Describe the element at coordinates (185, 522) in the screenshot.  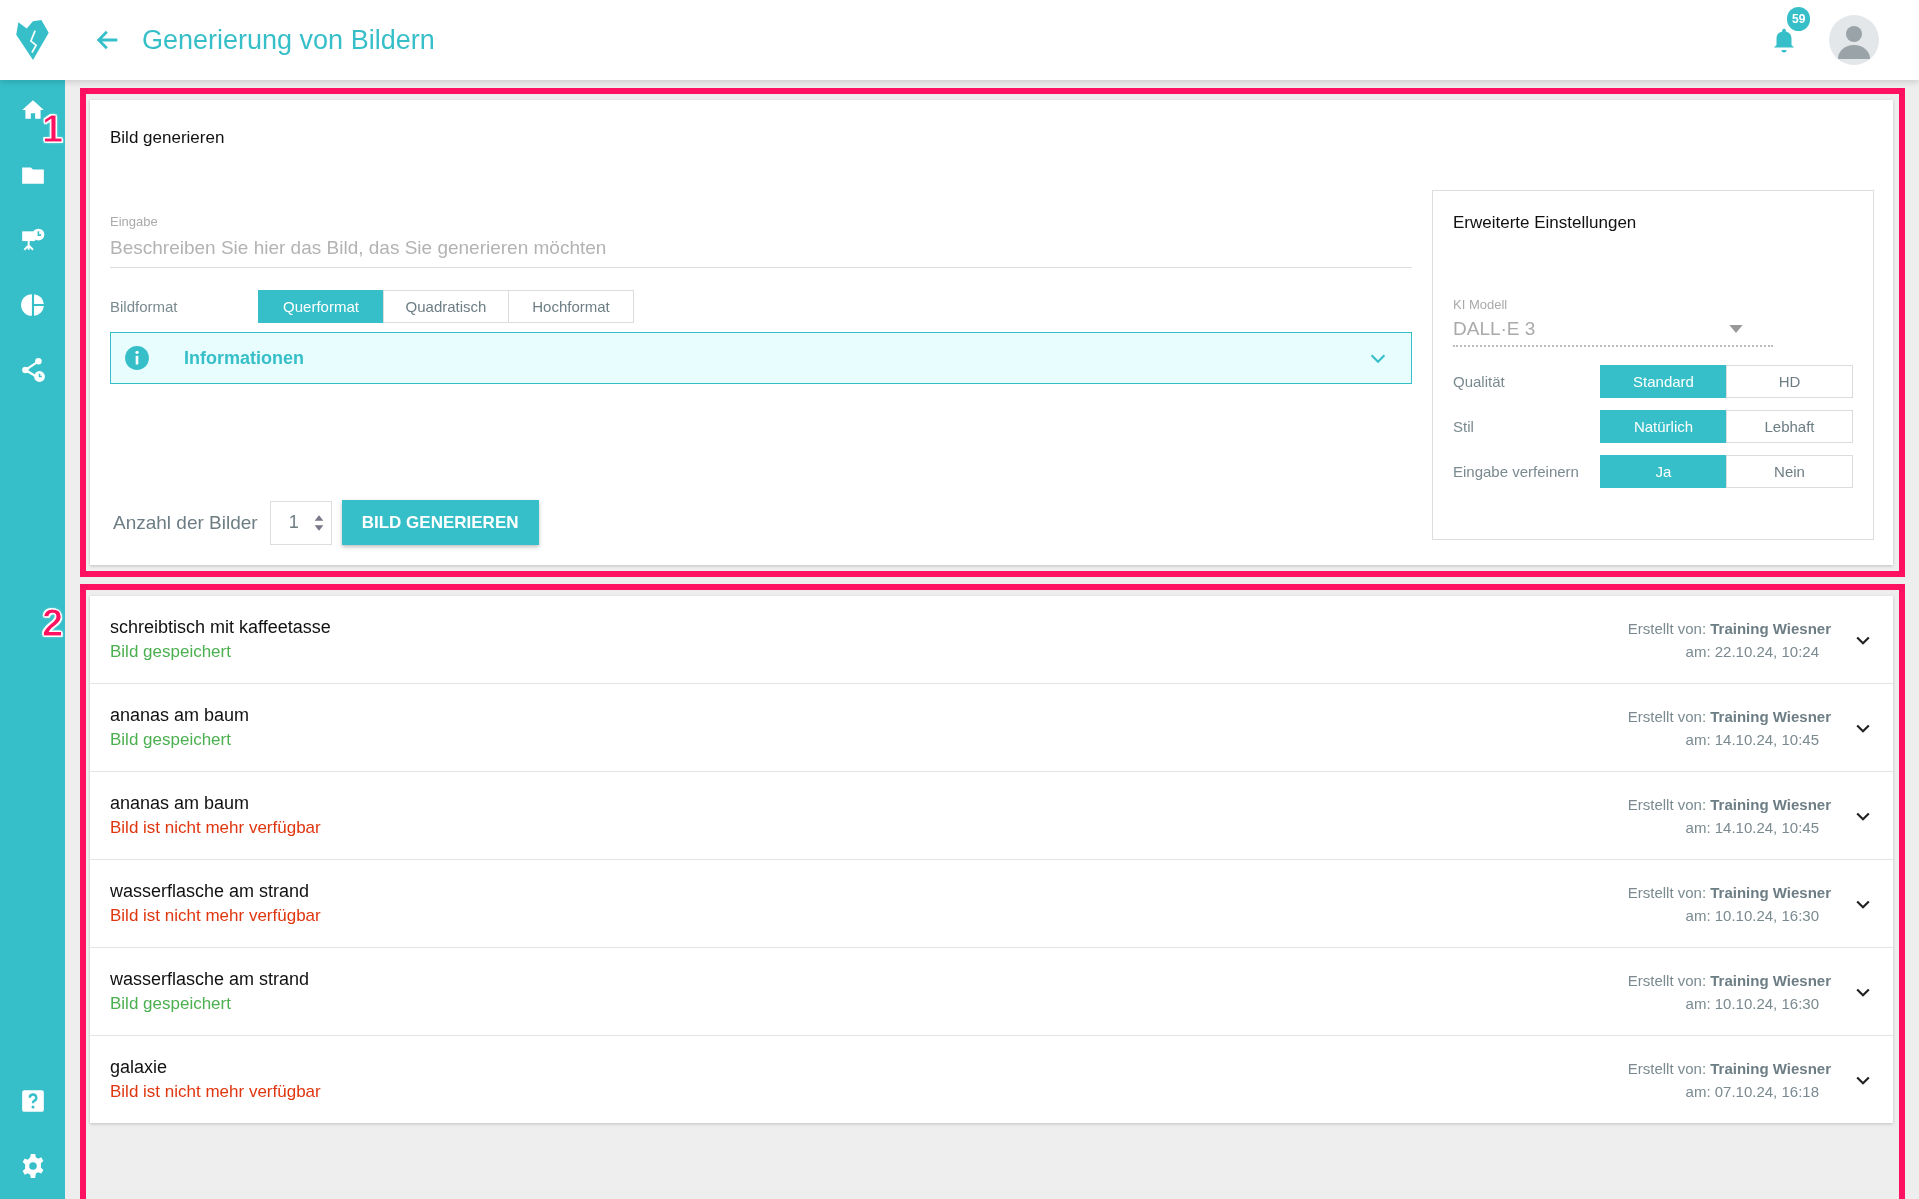
I see `count-label: Anzahl der Bilder` at that location.